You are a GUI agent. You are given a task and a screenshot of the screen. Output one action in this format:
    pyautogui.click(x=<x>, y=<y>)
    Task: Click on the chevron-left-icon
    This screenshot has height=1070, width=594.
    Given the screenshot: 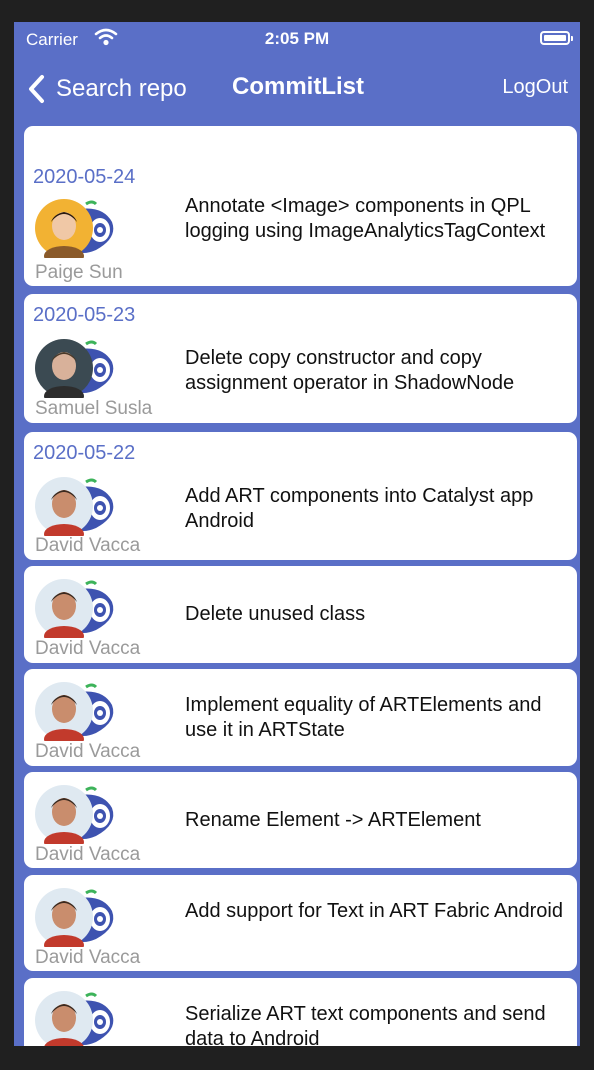 What is the action you would take?
    pyautogui.click(x=36, y=89)
    